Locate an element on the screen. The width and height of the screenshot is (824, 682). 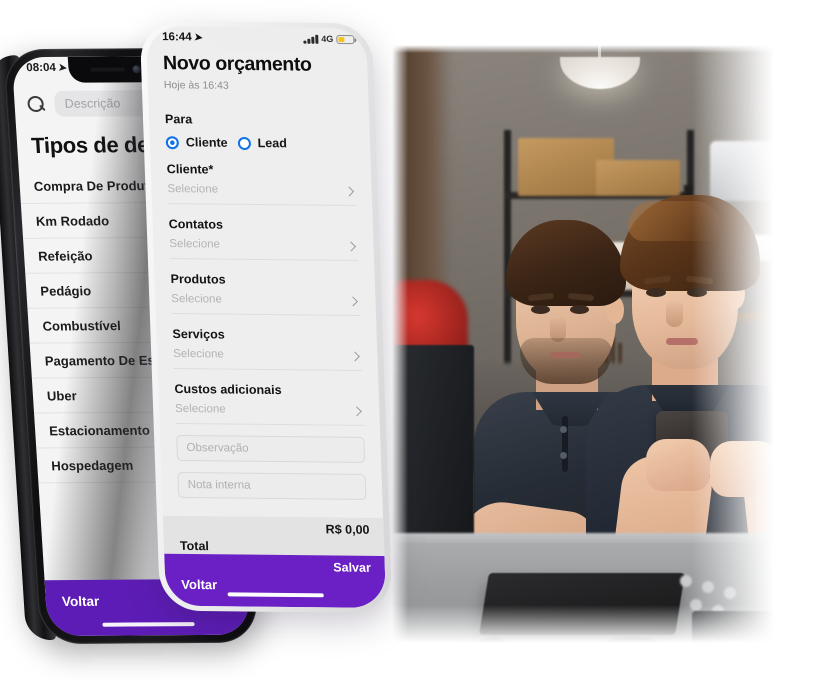
front-status-right: 4G is located at coordinates (329, 39).